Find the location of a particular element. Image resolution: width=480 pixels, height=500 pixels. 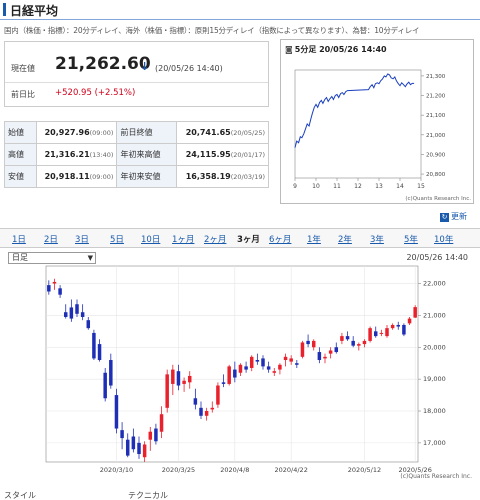

plot-area is located at coordinates (358, 124).